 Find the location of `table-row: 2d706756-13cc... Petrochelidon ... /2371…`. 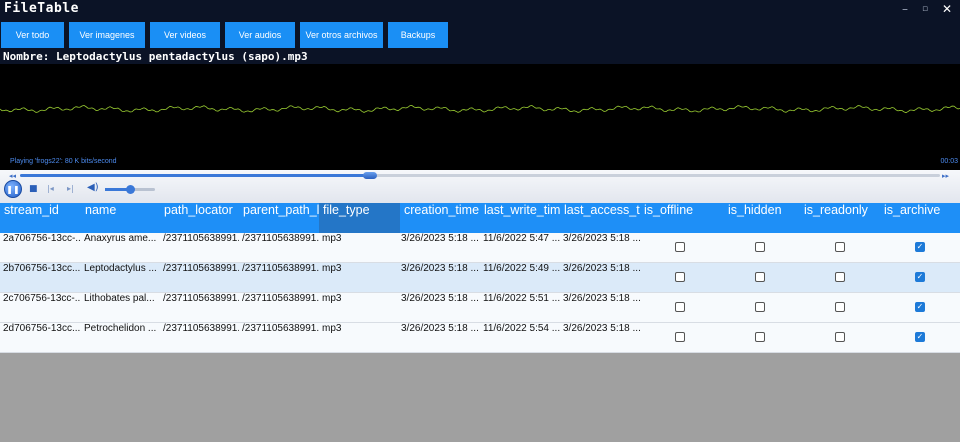

table-row: 2d706756-13cc... Petrochelidon ... /2371… is located at coordinates (480, 338).